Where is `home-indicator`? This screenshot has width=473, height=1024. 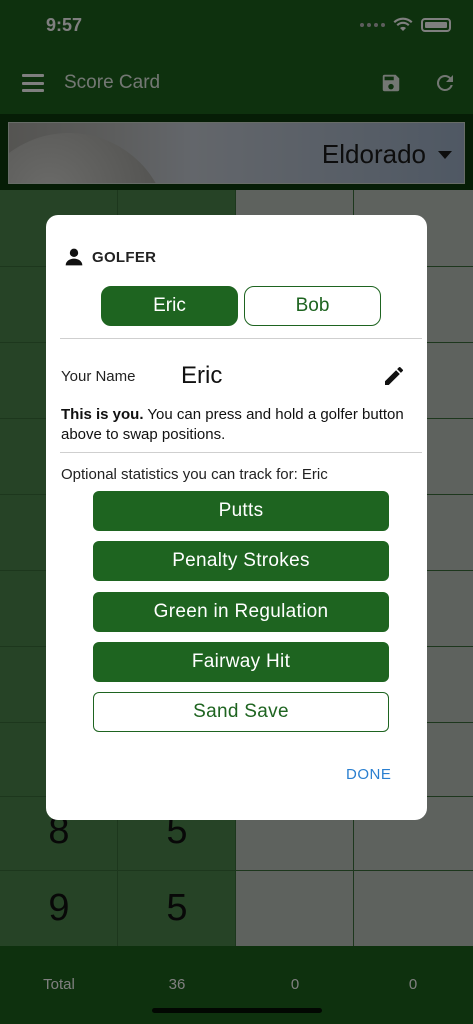 home-indicator is located at coordinates (237, 1010).